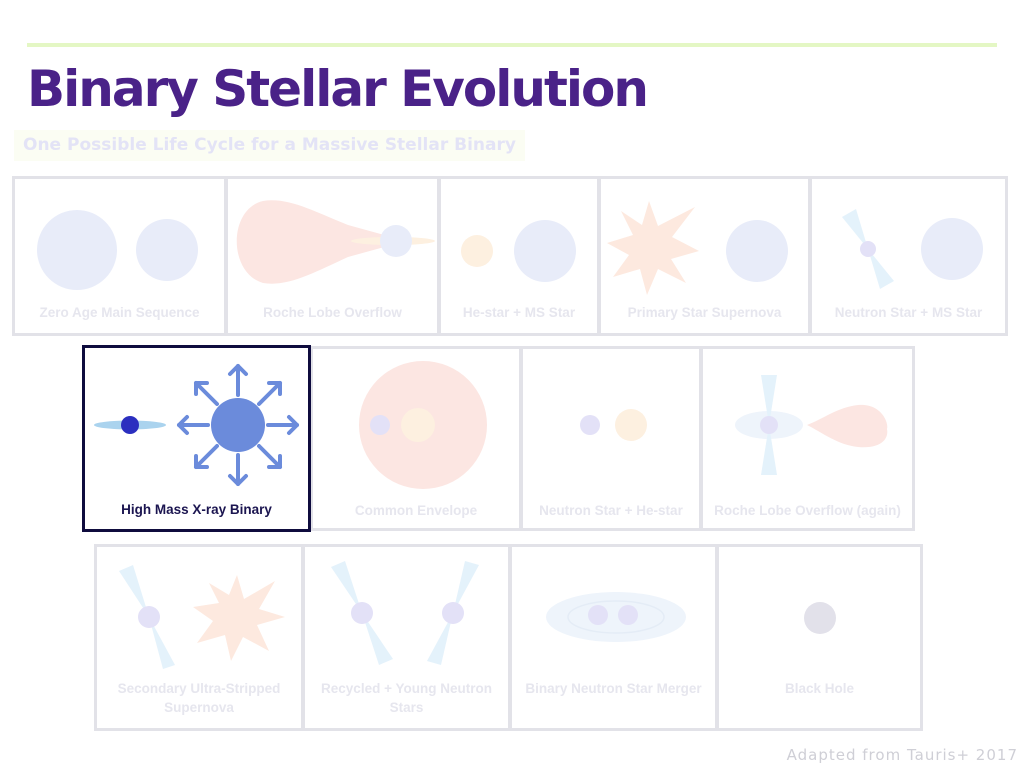  I want to click on stage-panel-common-envelope: Common Envelope, so click(416, 438).